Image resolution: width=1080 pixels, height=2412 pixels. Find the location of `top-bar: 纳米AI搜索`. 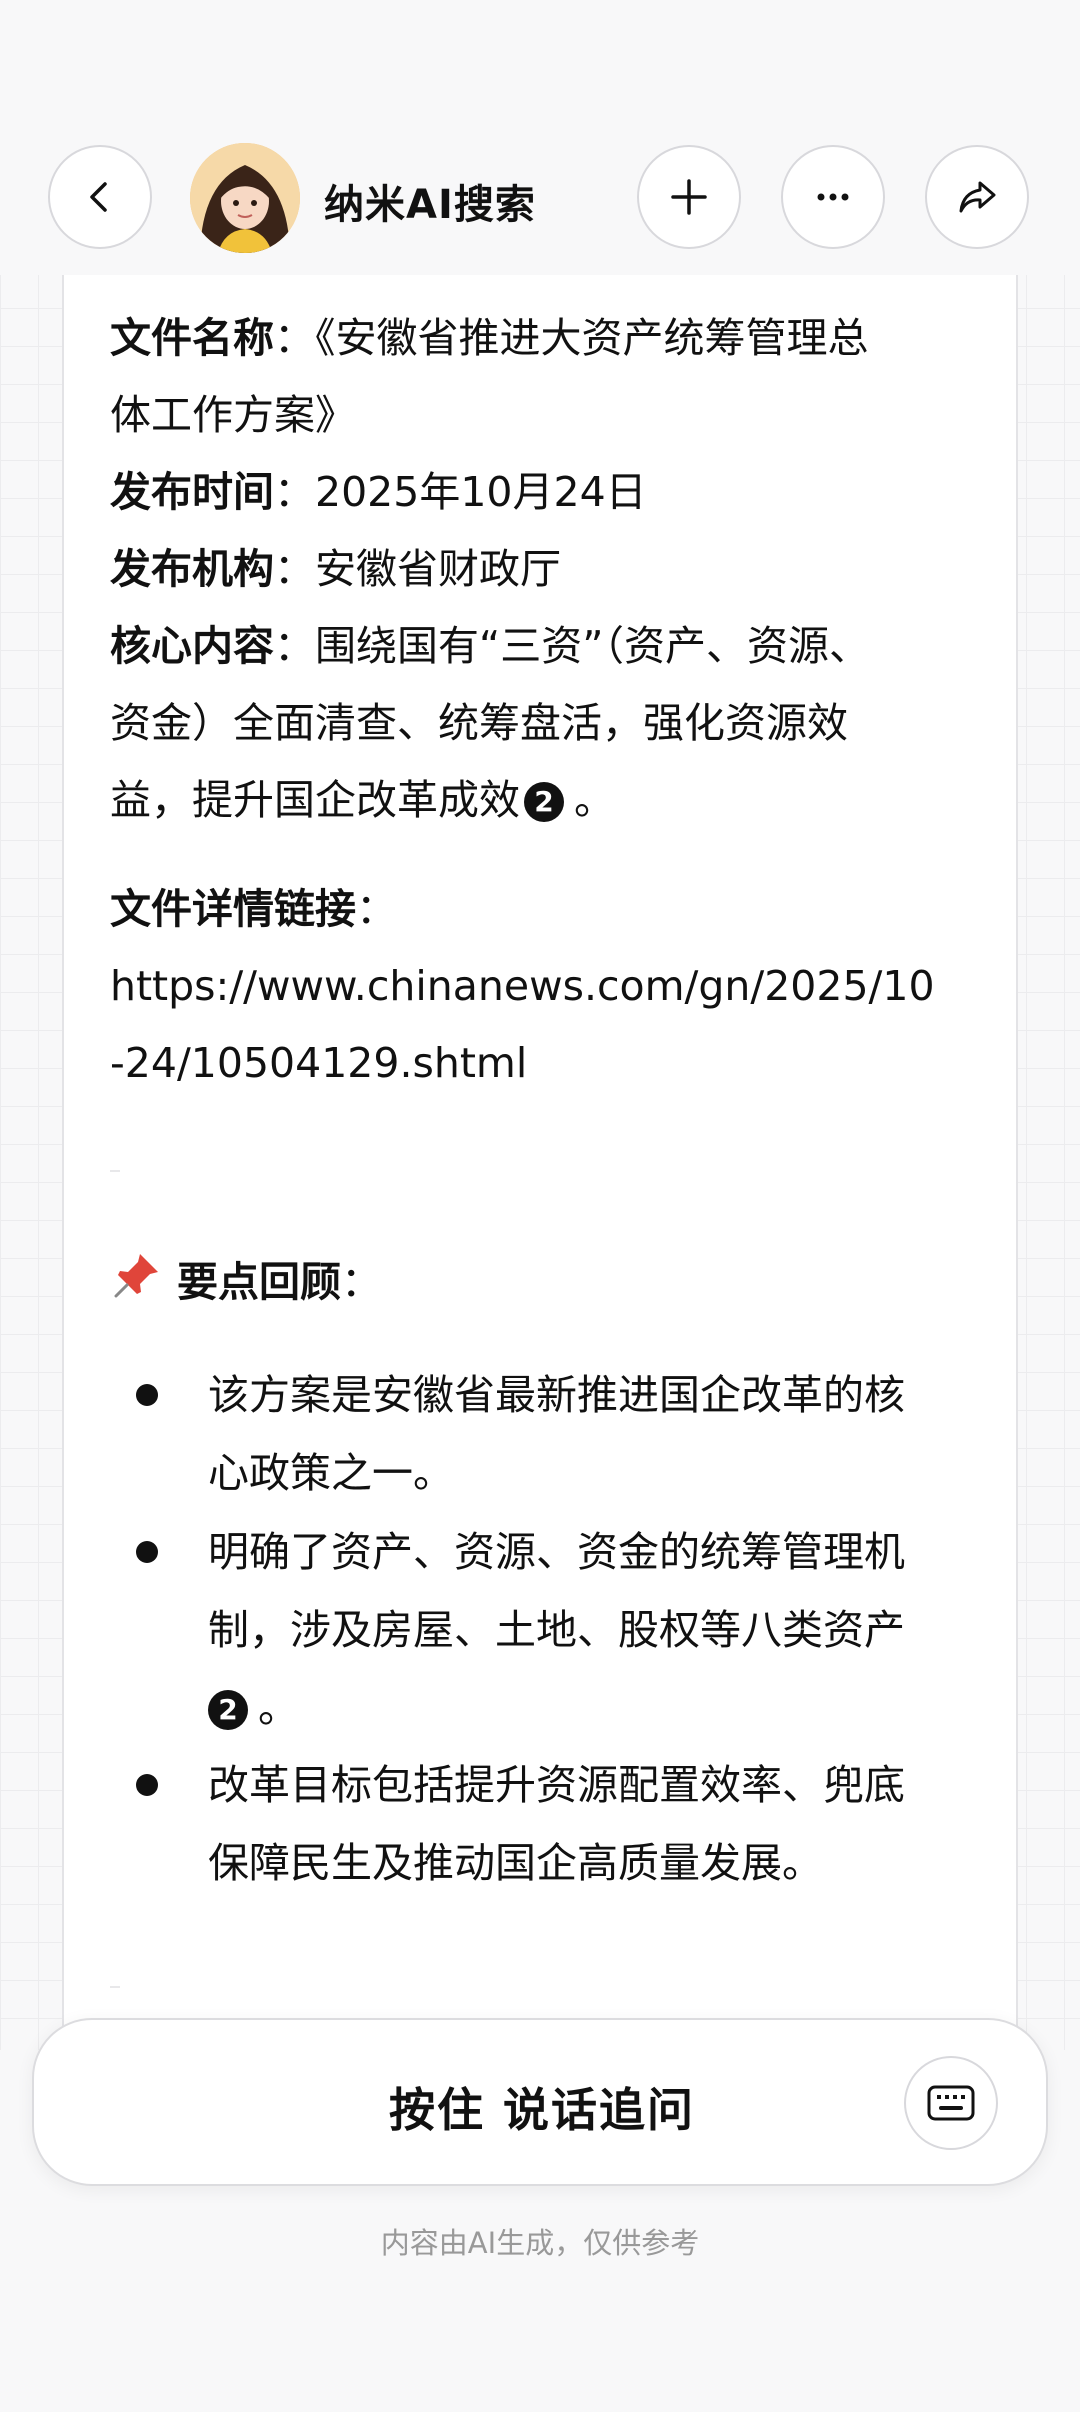

top-bar: 纳米AI搜索 is located at coordinates (540, 137).